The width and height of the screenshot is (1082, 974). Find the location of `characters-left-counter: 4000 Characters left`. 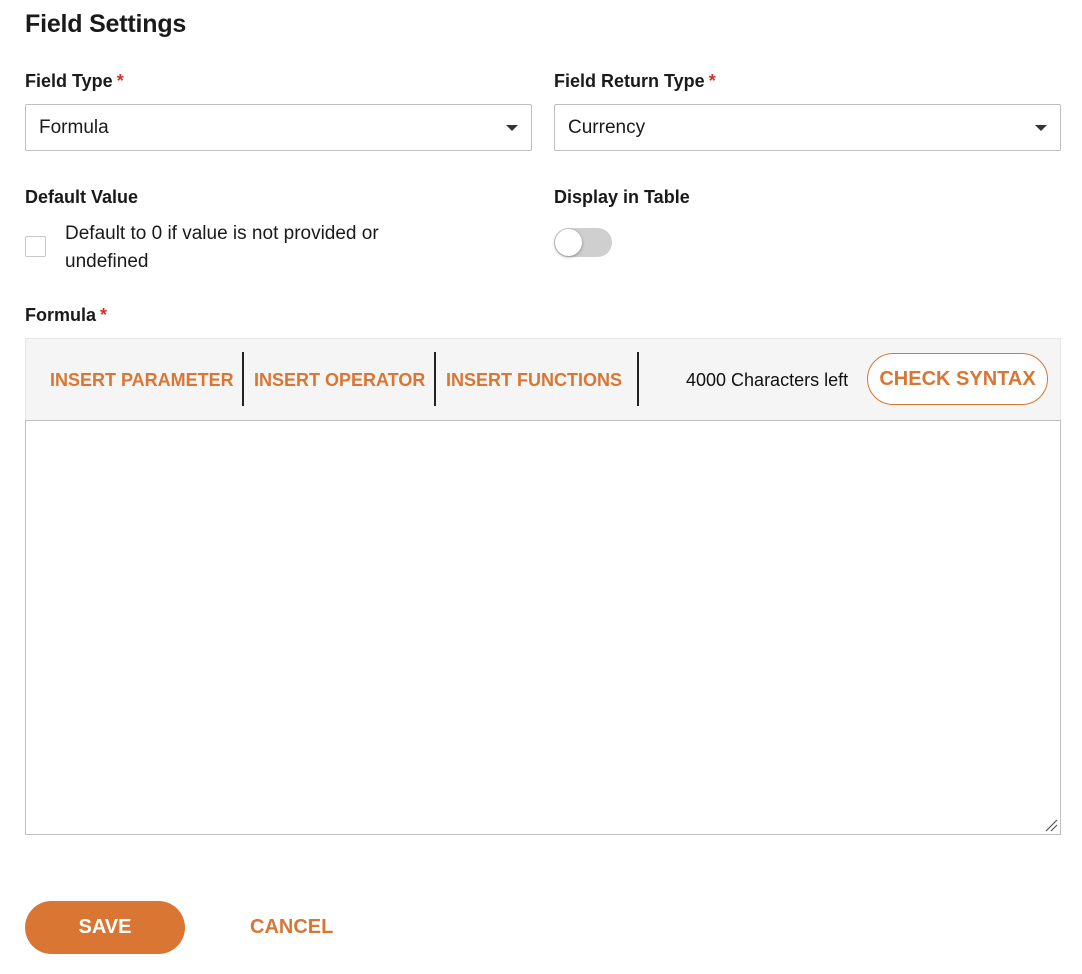

characters-left-counter: 4000 Characters left is located at coordinates (767, 379).